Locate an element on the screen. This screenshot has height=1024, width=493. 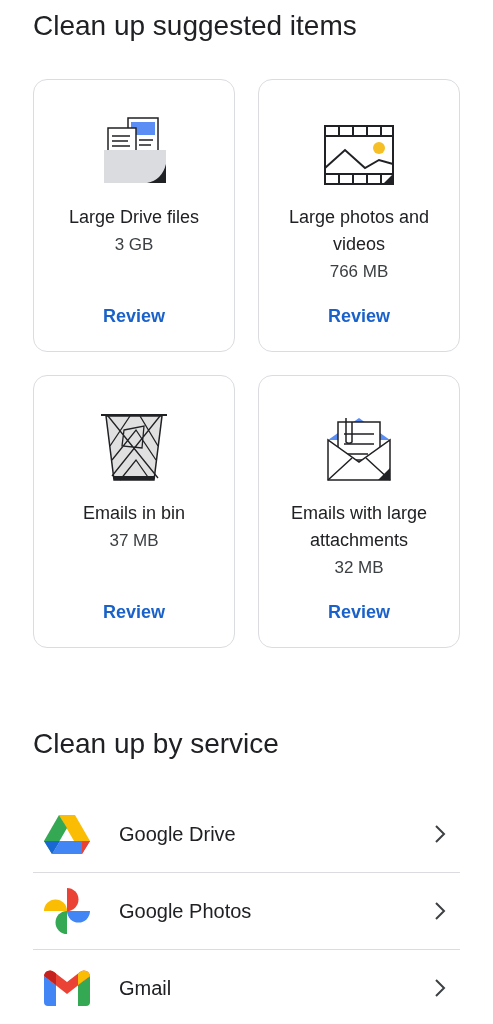
size-label: 32 MB is located at coordinates (359, 568).